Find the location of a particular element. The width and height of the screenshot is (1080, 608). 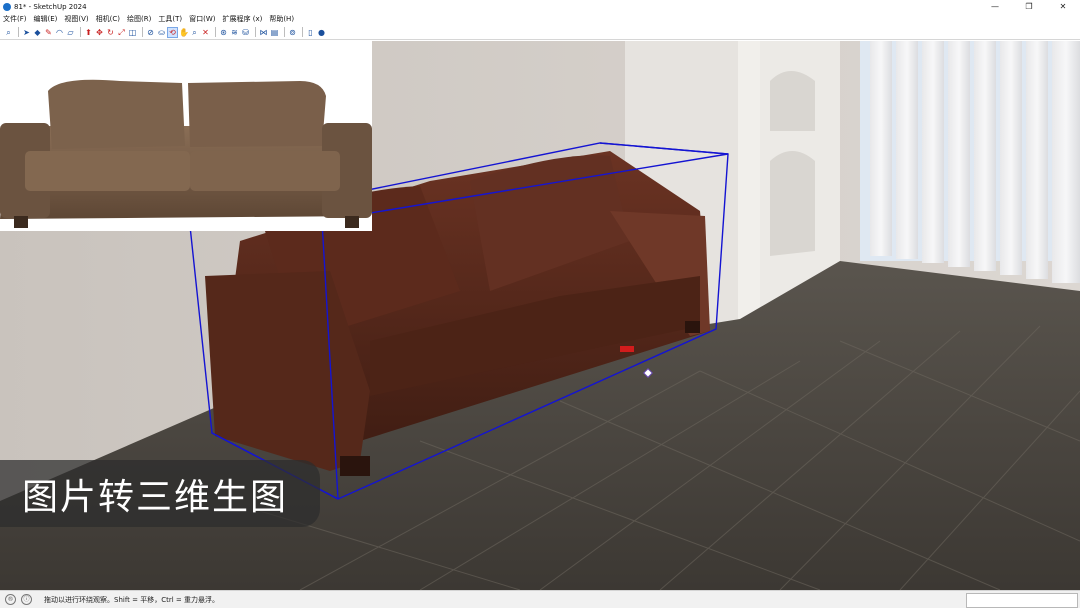

push-pull-icon: ⬆ is located at coordinates (88, 32).